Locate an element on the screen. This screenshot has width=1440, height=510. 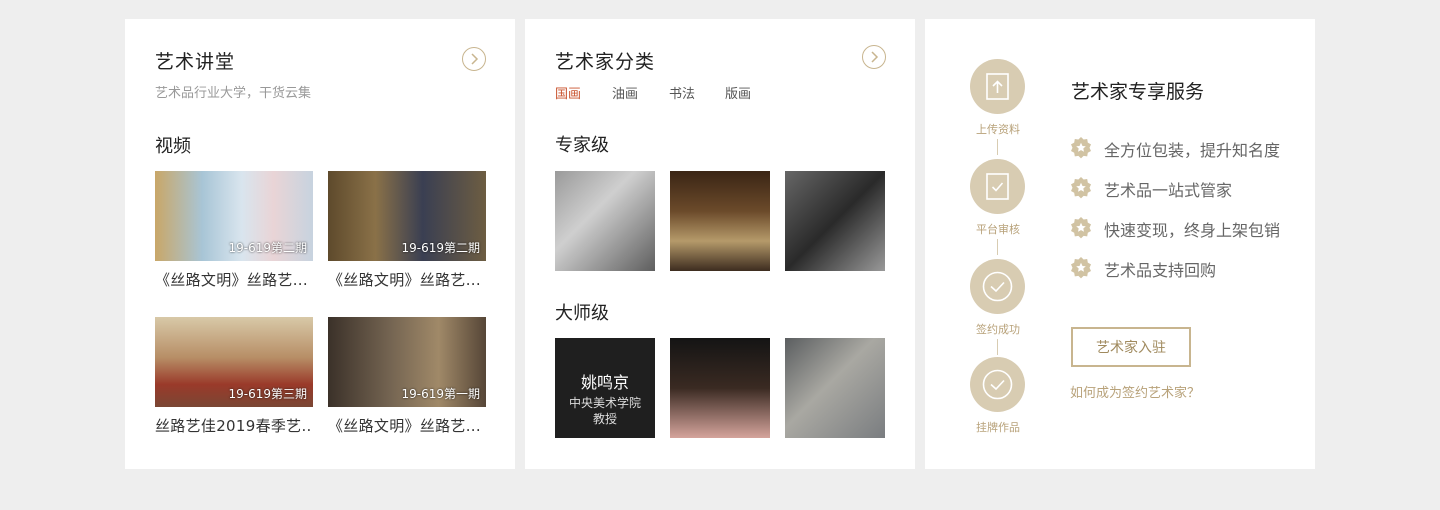
step-listed-circle is located at coordinates (997, 384).